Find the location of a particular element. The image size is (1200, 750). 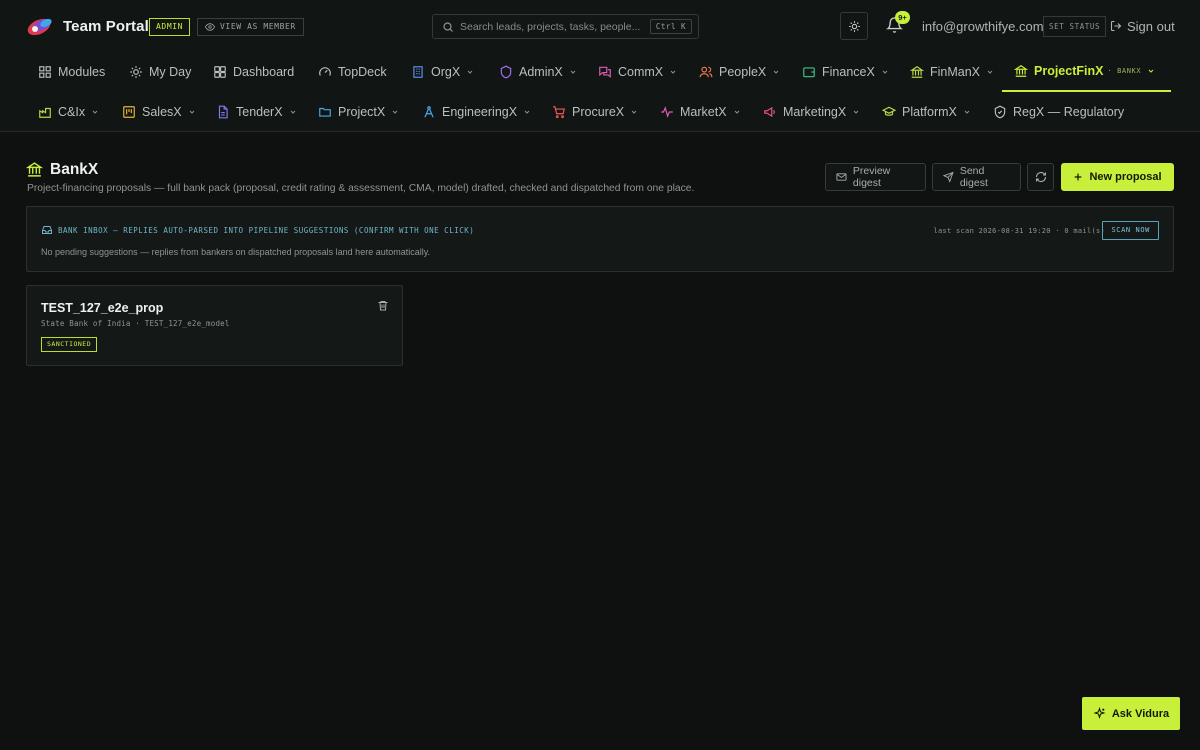

nav-item-my-day: My Day is located at coordinates (160, 72).